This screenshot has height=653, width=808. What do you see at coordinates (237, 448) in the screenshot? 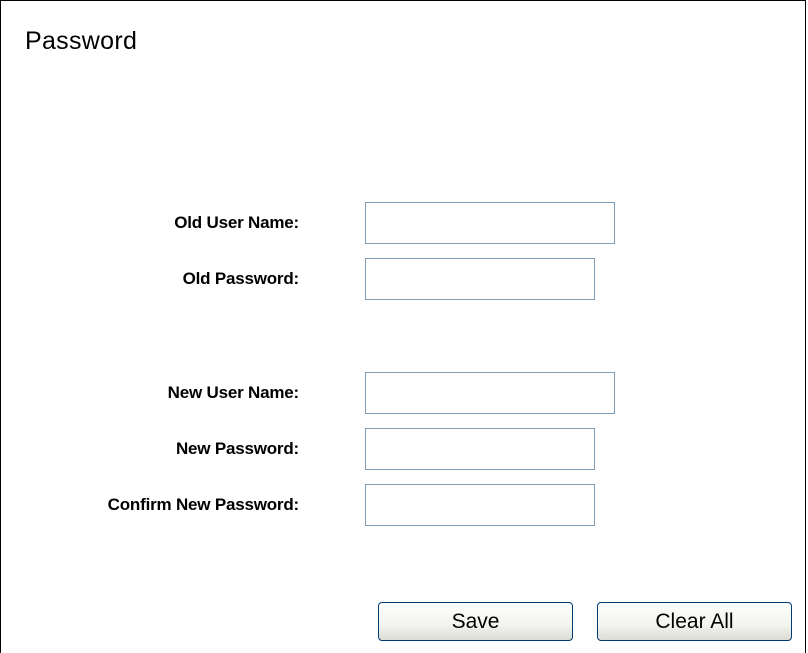
I see `new-password-label: New Password:` at bounding box center [237, 448].